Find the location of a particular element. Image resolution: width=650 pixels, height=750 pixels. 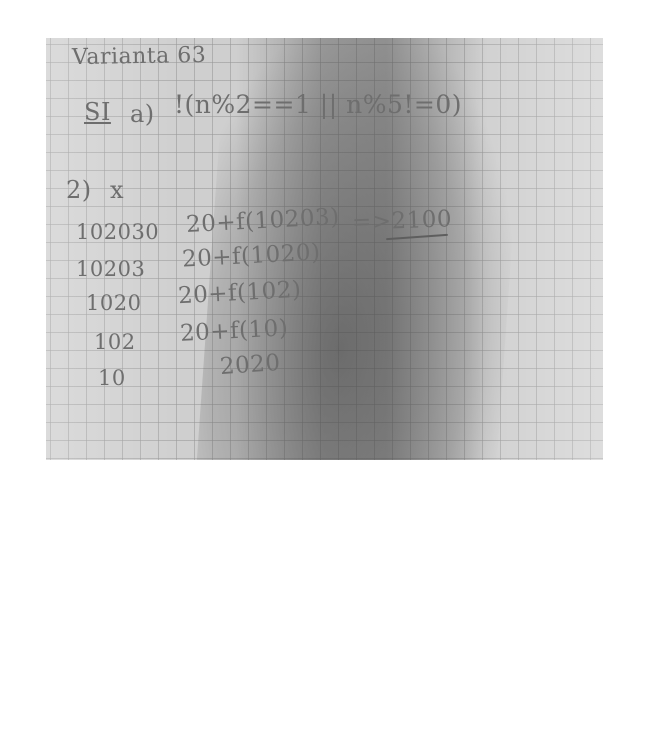

section-2-label: 2) is located at coordinates (79, 190).